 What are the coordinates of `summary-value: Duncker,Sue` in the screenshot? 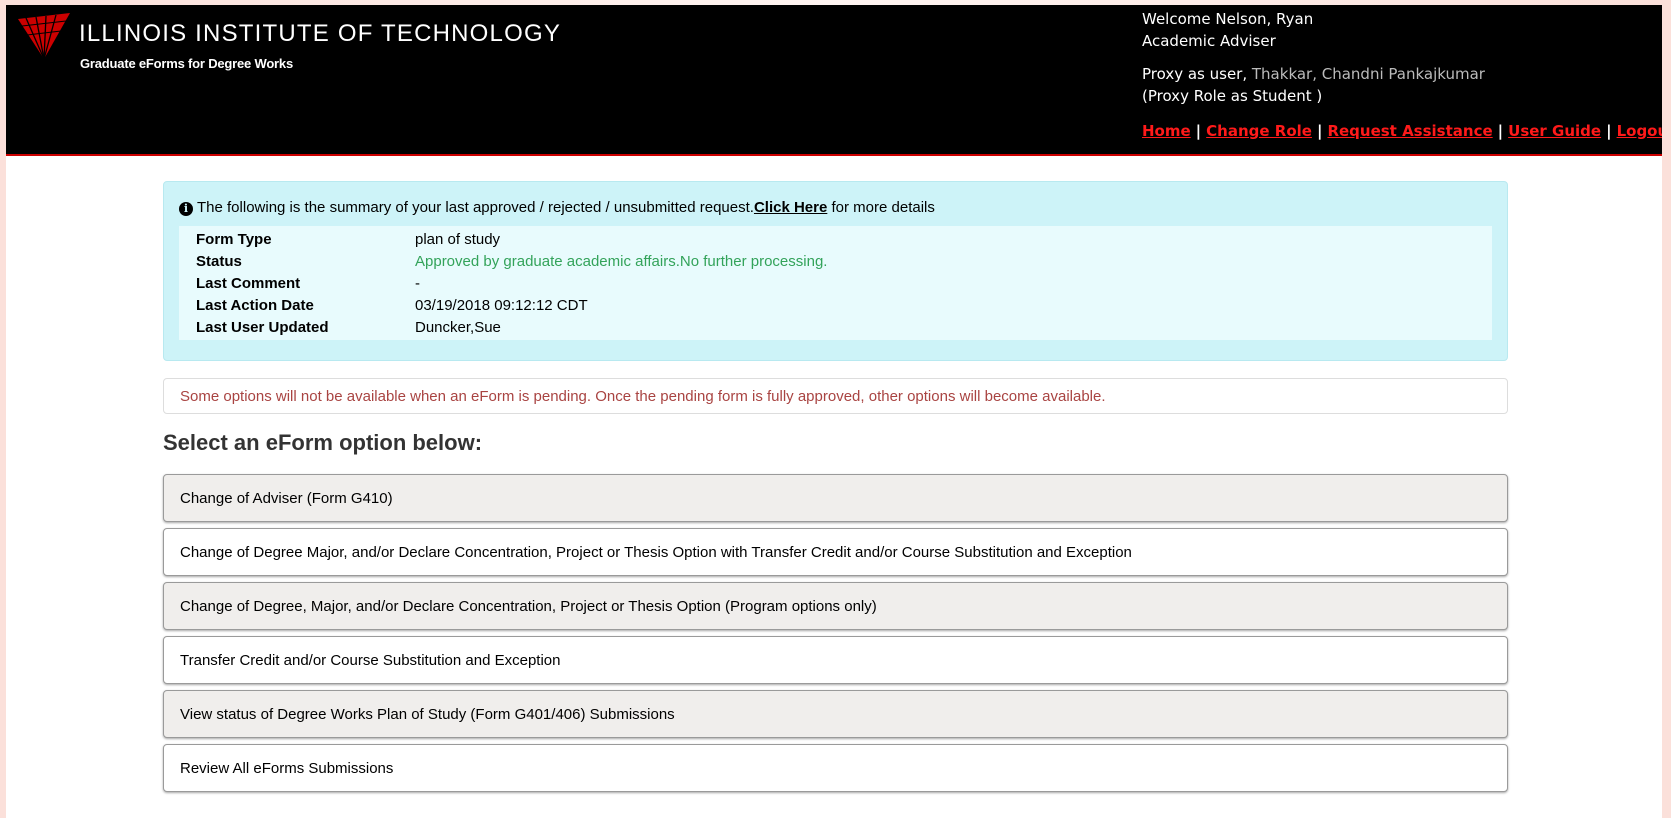 It's located at (458, 327).